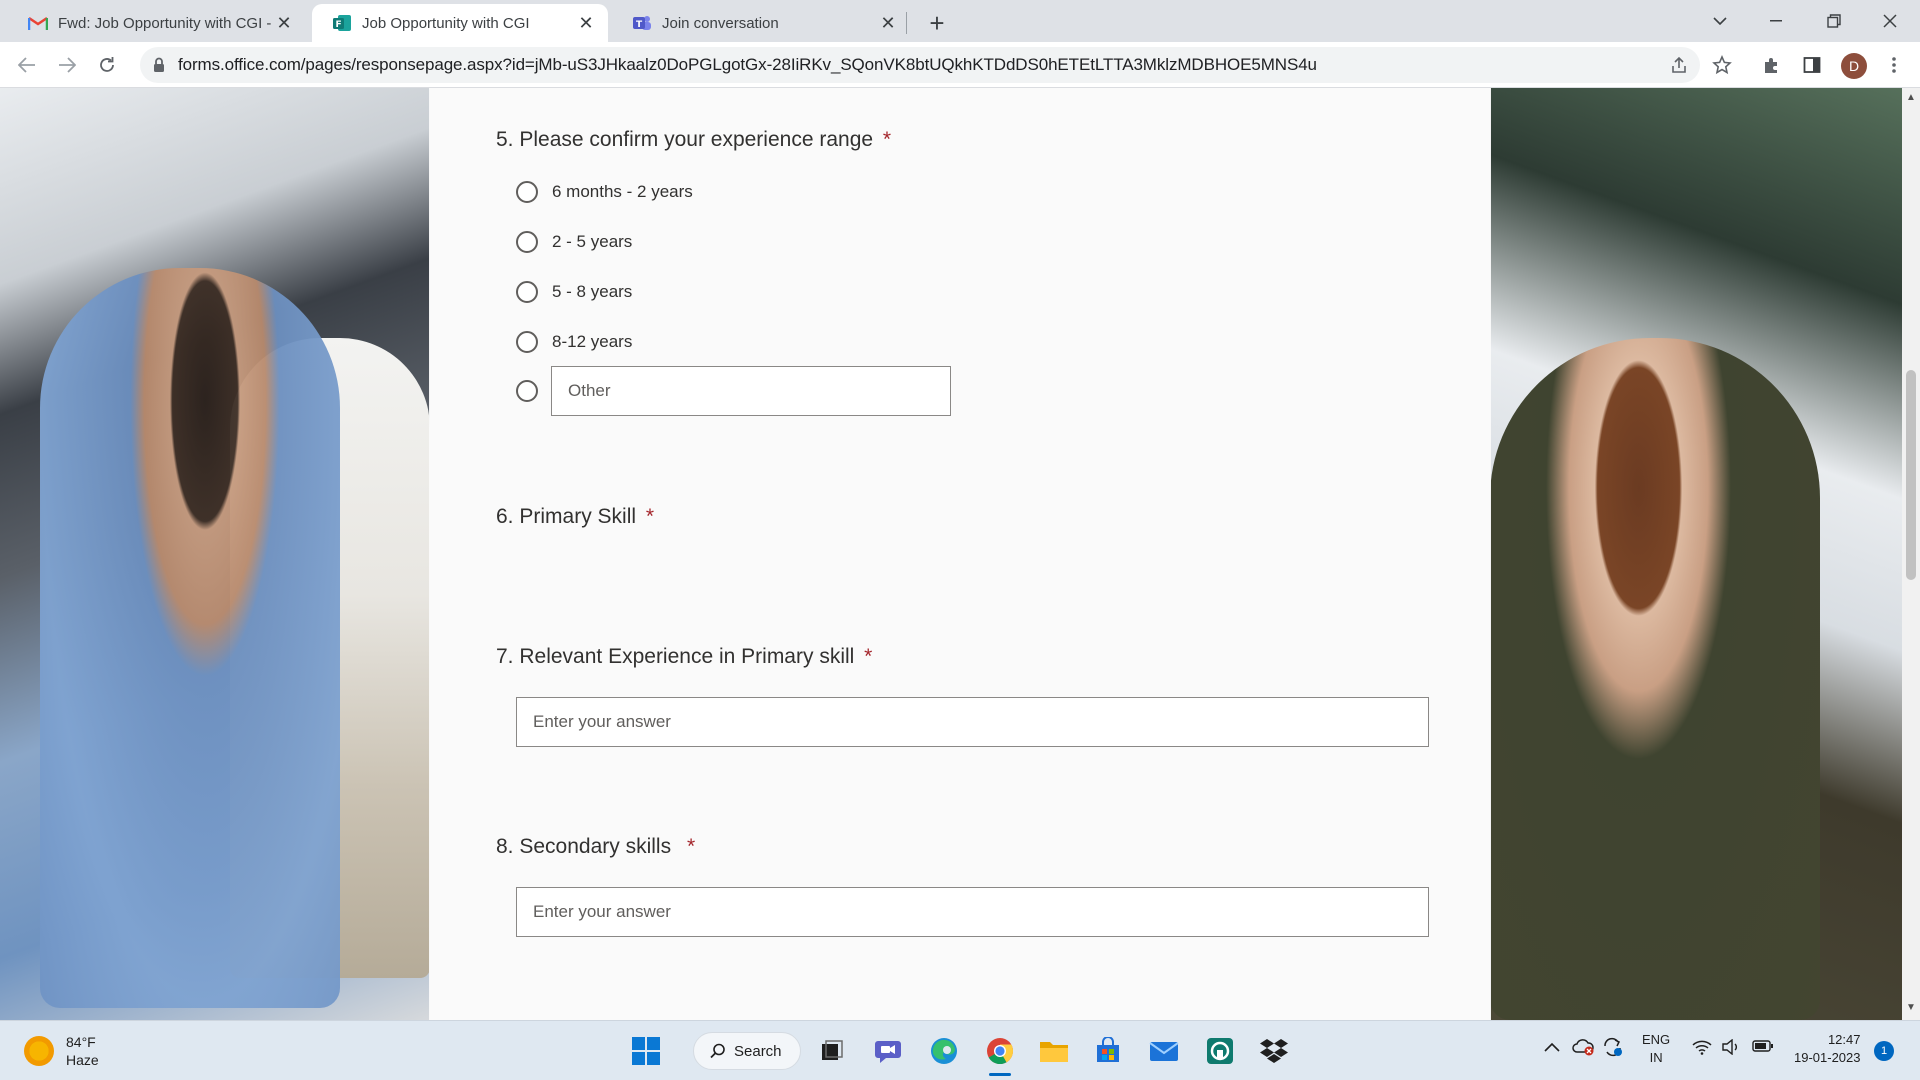 The width and height of the screenshot is (1920, 1080). I want to click on show-hidden-icons-chevron-icon, so click(1552, 1048).